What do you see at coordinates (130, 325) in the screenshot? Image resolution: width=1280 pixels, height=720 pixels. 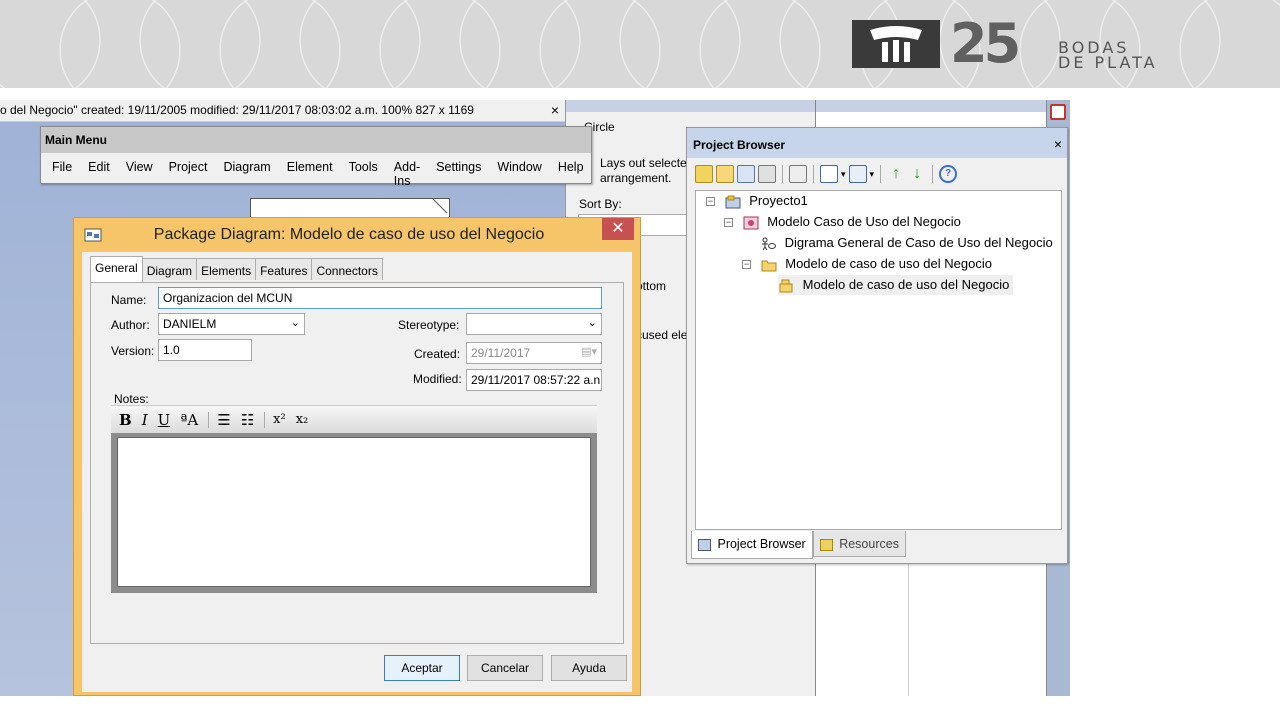 I see `author-label: Author:` at bounding box center [130, 325].